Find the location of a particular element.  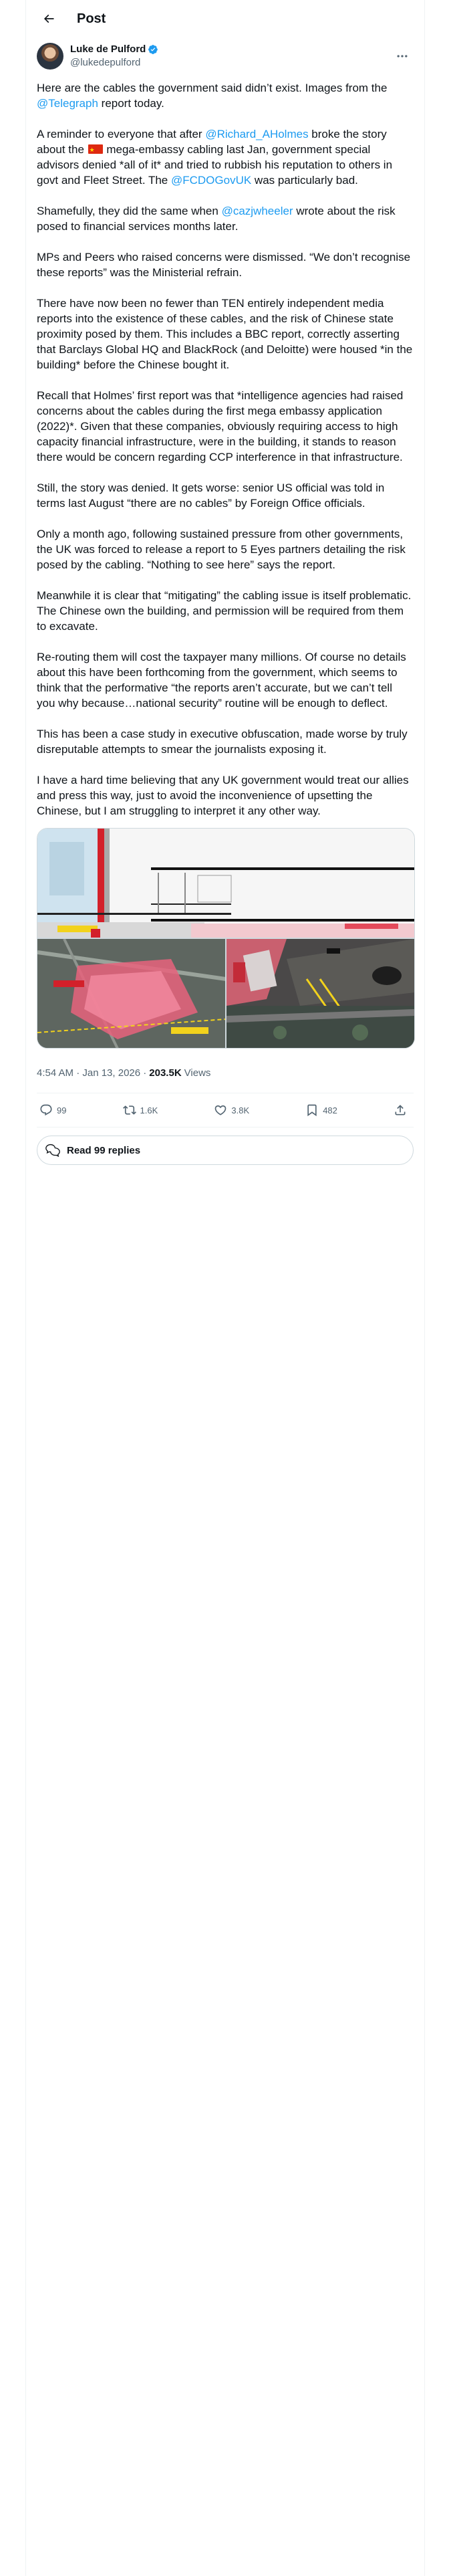

mention-link: @FCDOGovUK is located at coordinates (211, 180).